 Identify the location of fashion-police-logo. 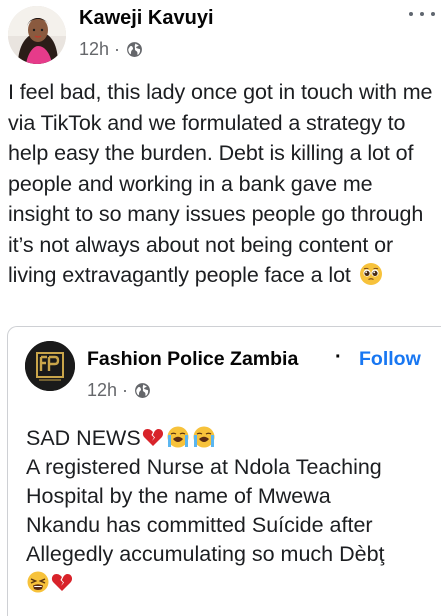
(50, 366).